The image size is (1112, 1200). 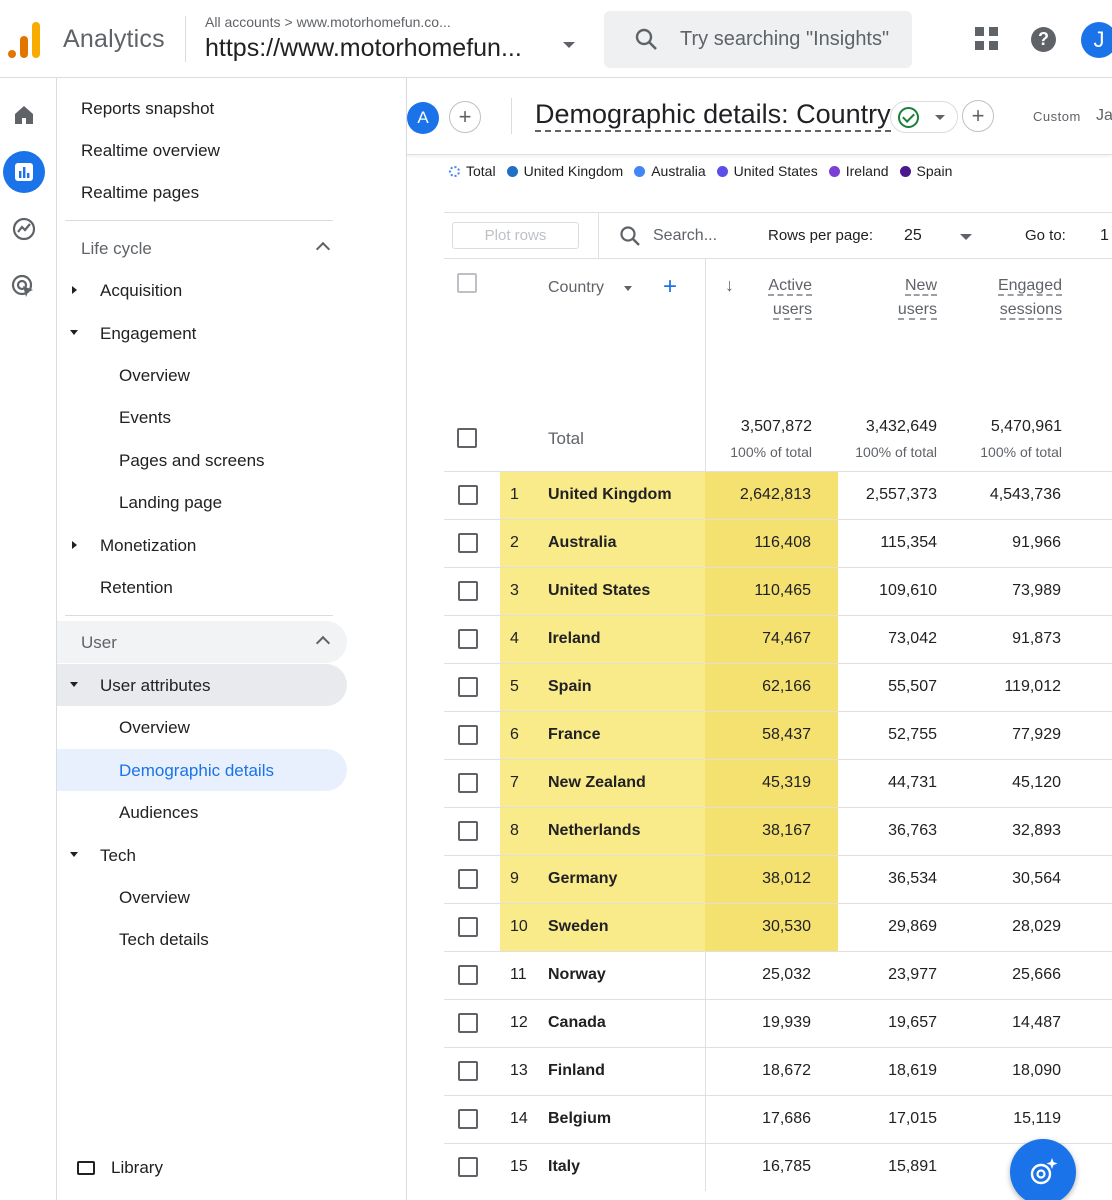 What do you see at coordinates (154, 376) in the screenshot?
I see `nav-engagement-overview: Overview` at bounding box center [154, 376].